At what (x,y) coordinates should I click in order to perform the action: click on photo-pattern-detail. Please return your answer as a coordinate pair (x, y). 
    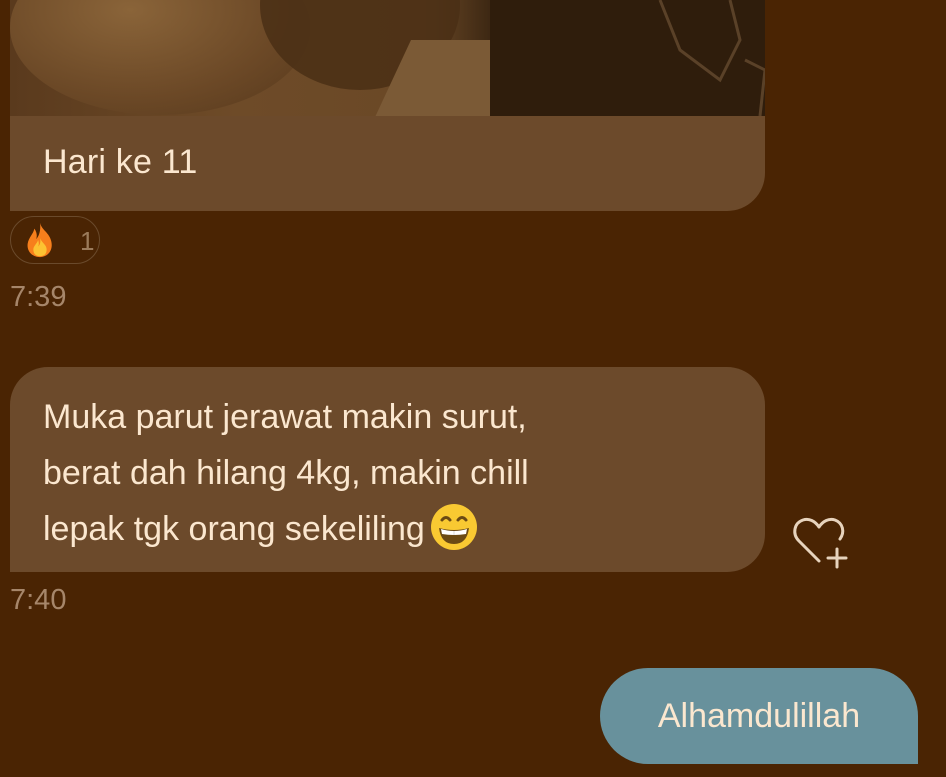
    Looking at the image, I should click on (711, 58).